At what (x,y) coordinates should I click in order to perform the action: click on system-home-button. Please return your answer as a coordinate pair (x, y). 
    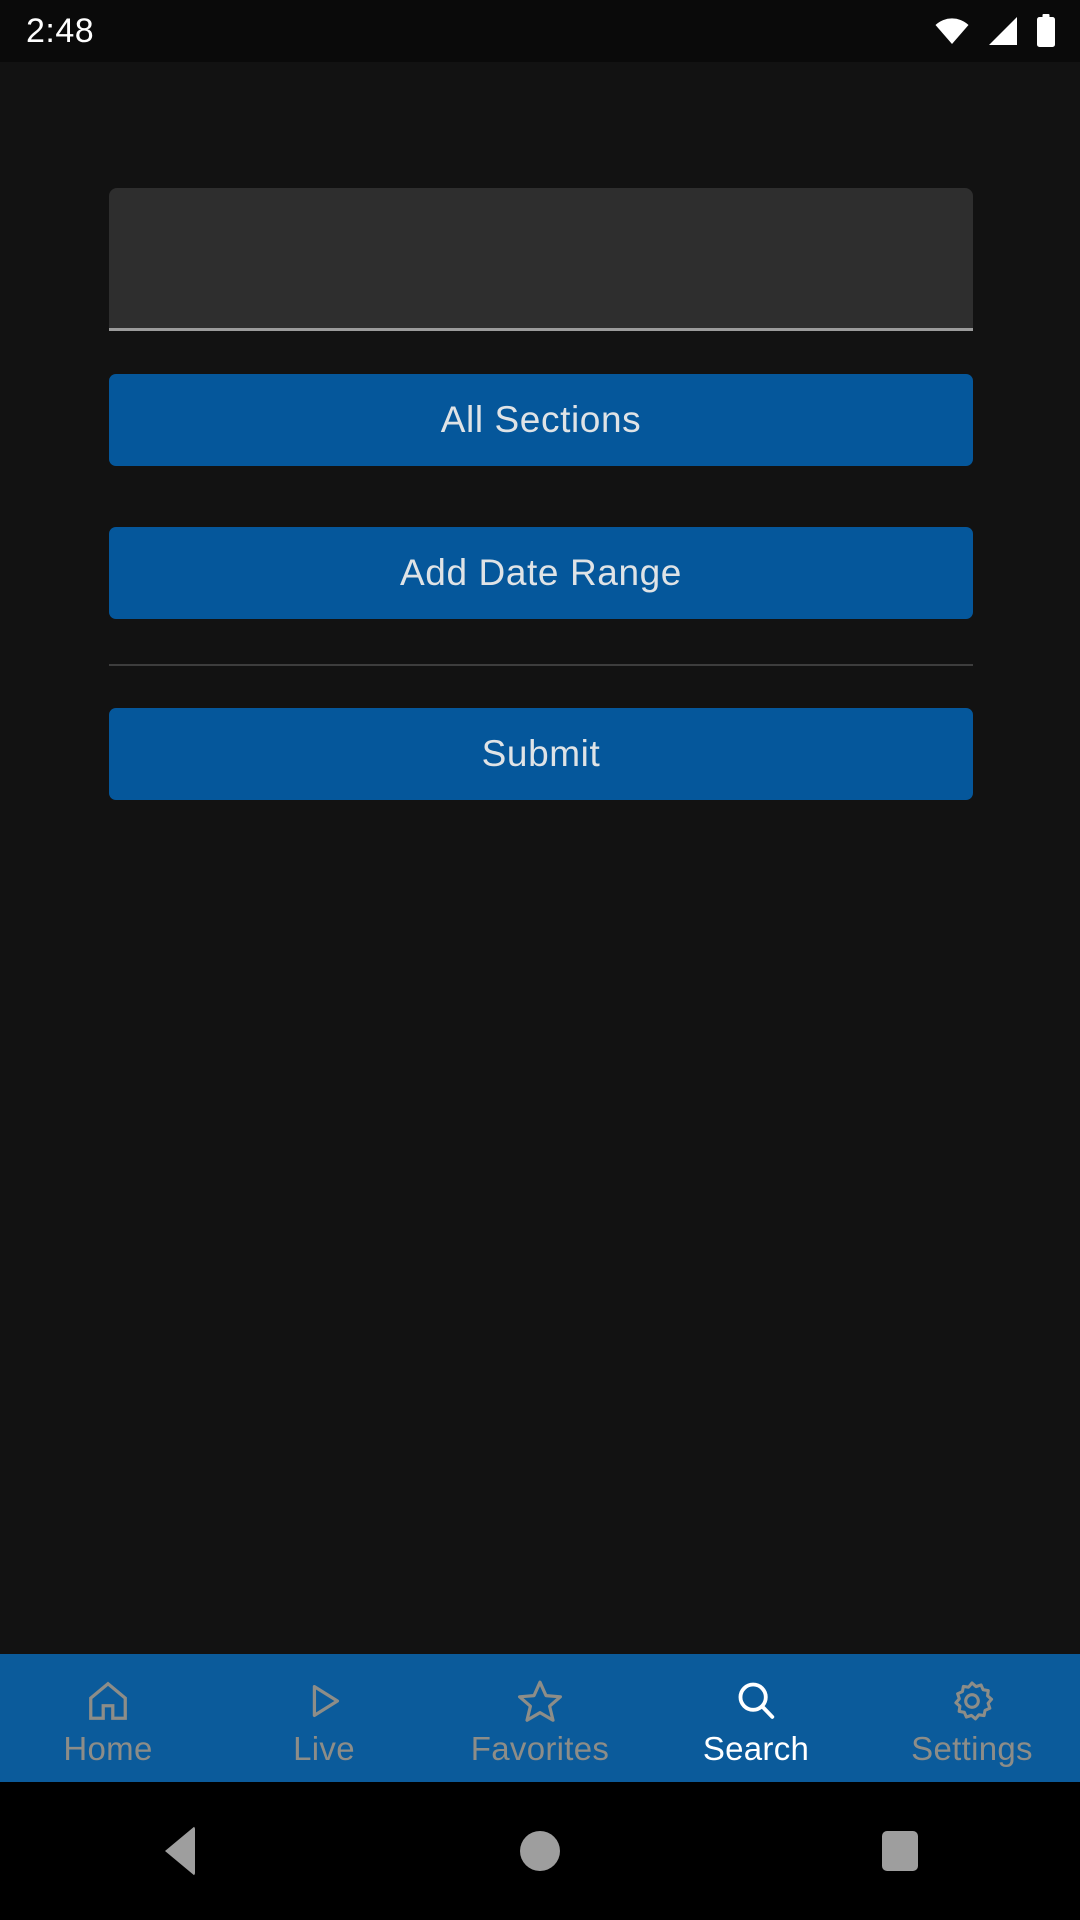
    Looking at the image, I should click on (540, 1851).